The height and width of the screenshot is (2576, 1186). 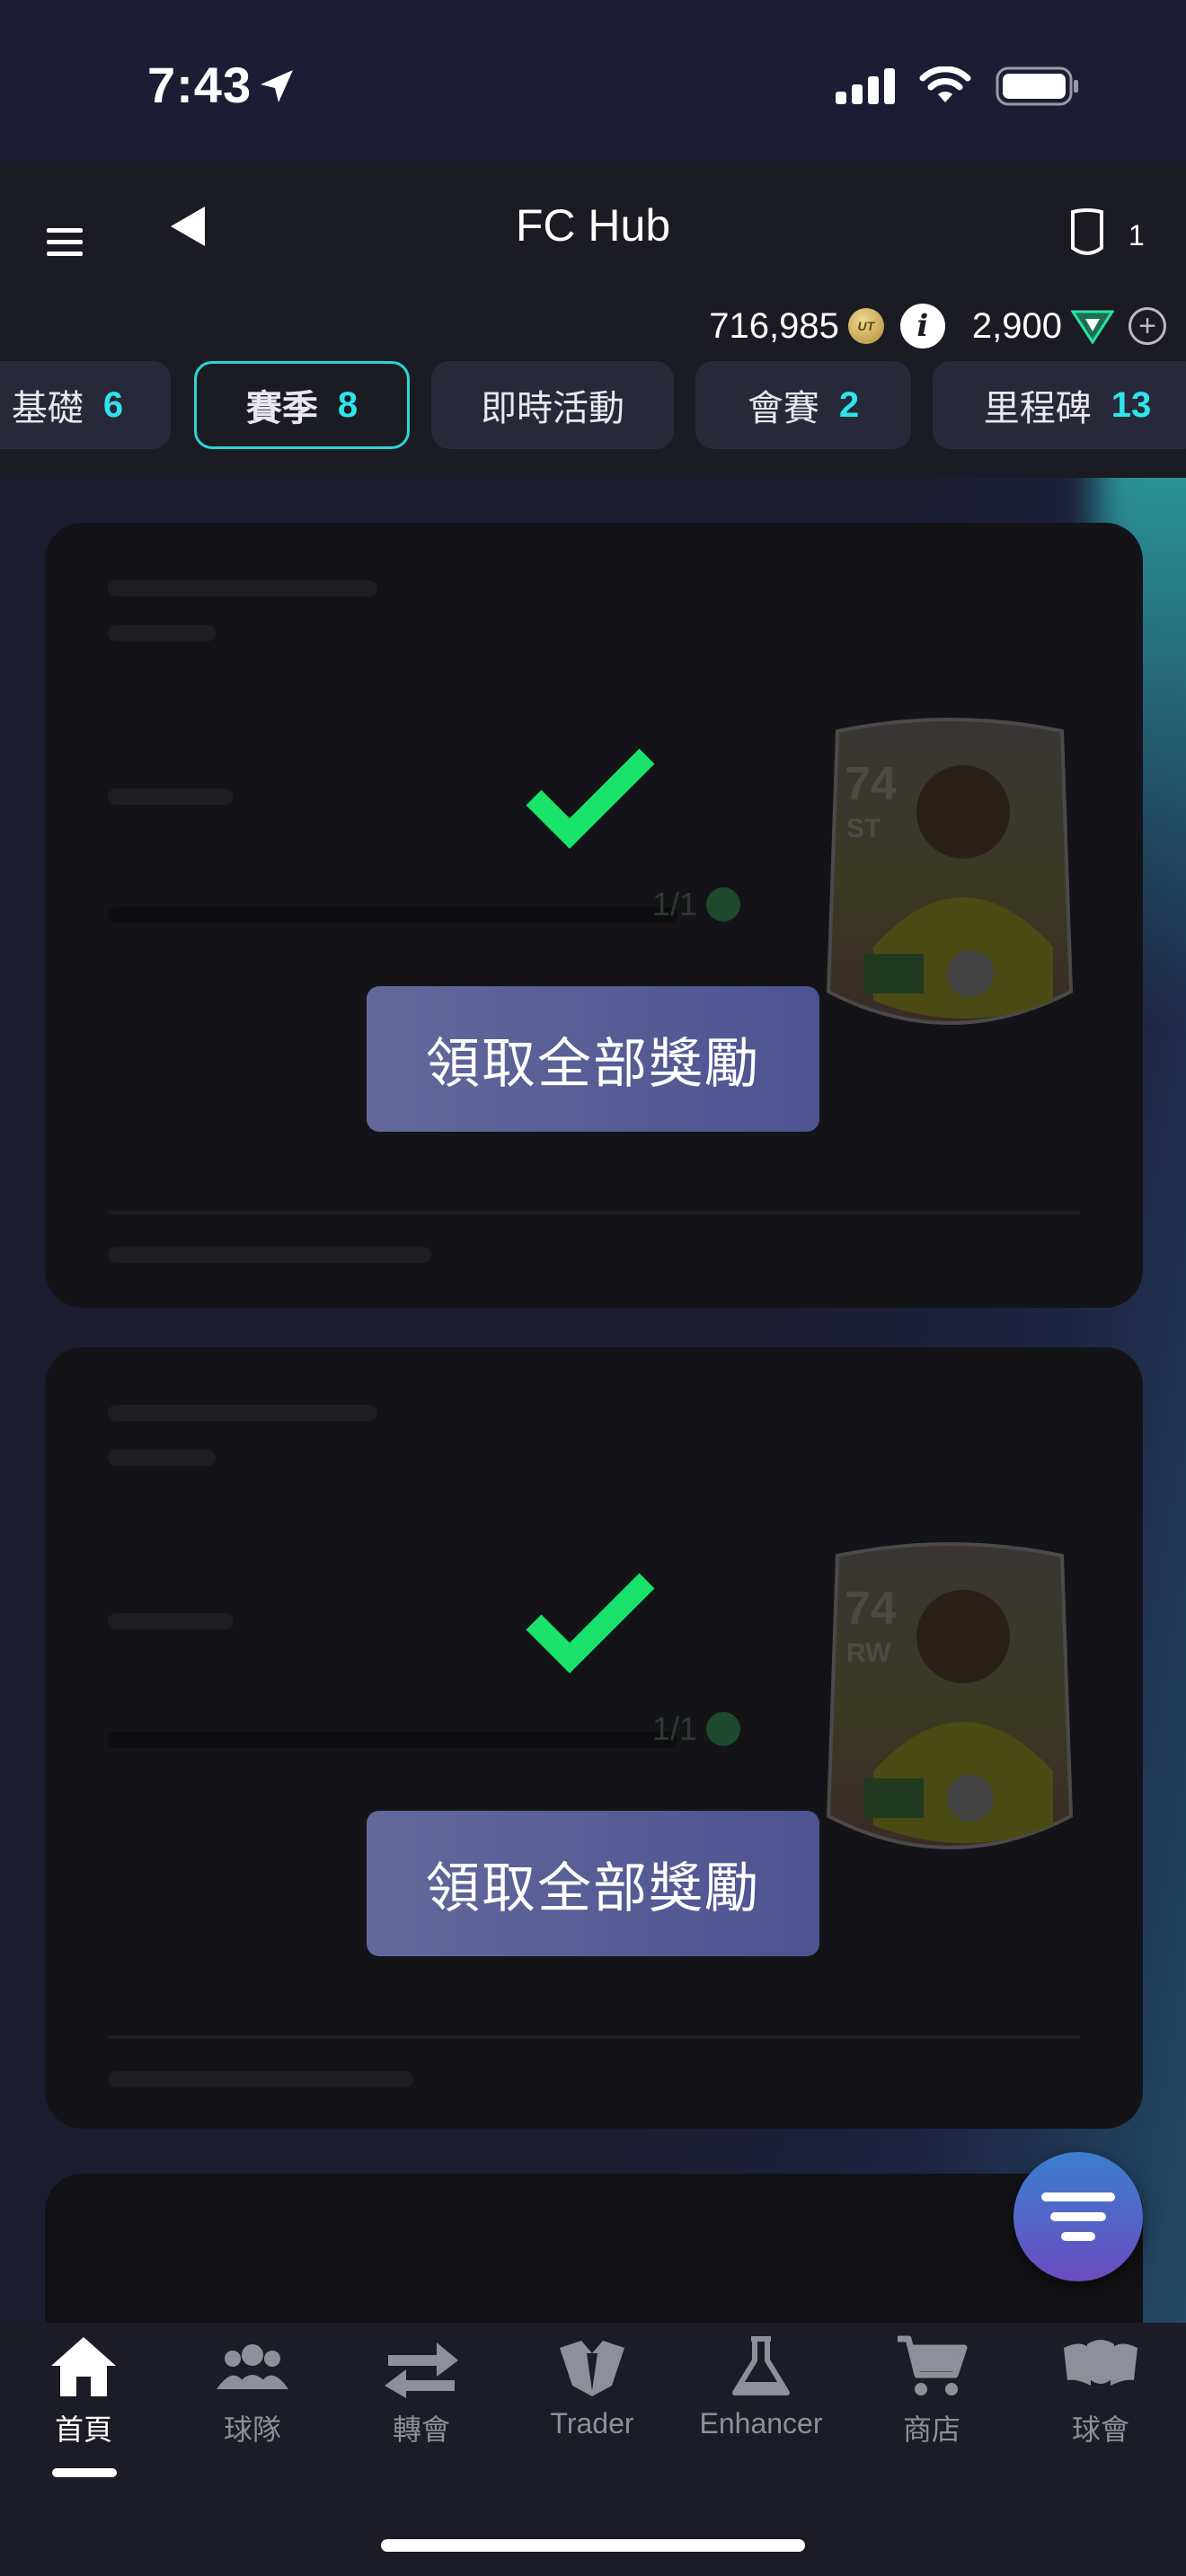 I want to click on tab-label: 即時活動, so click(x=552, y=408).